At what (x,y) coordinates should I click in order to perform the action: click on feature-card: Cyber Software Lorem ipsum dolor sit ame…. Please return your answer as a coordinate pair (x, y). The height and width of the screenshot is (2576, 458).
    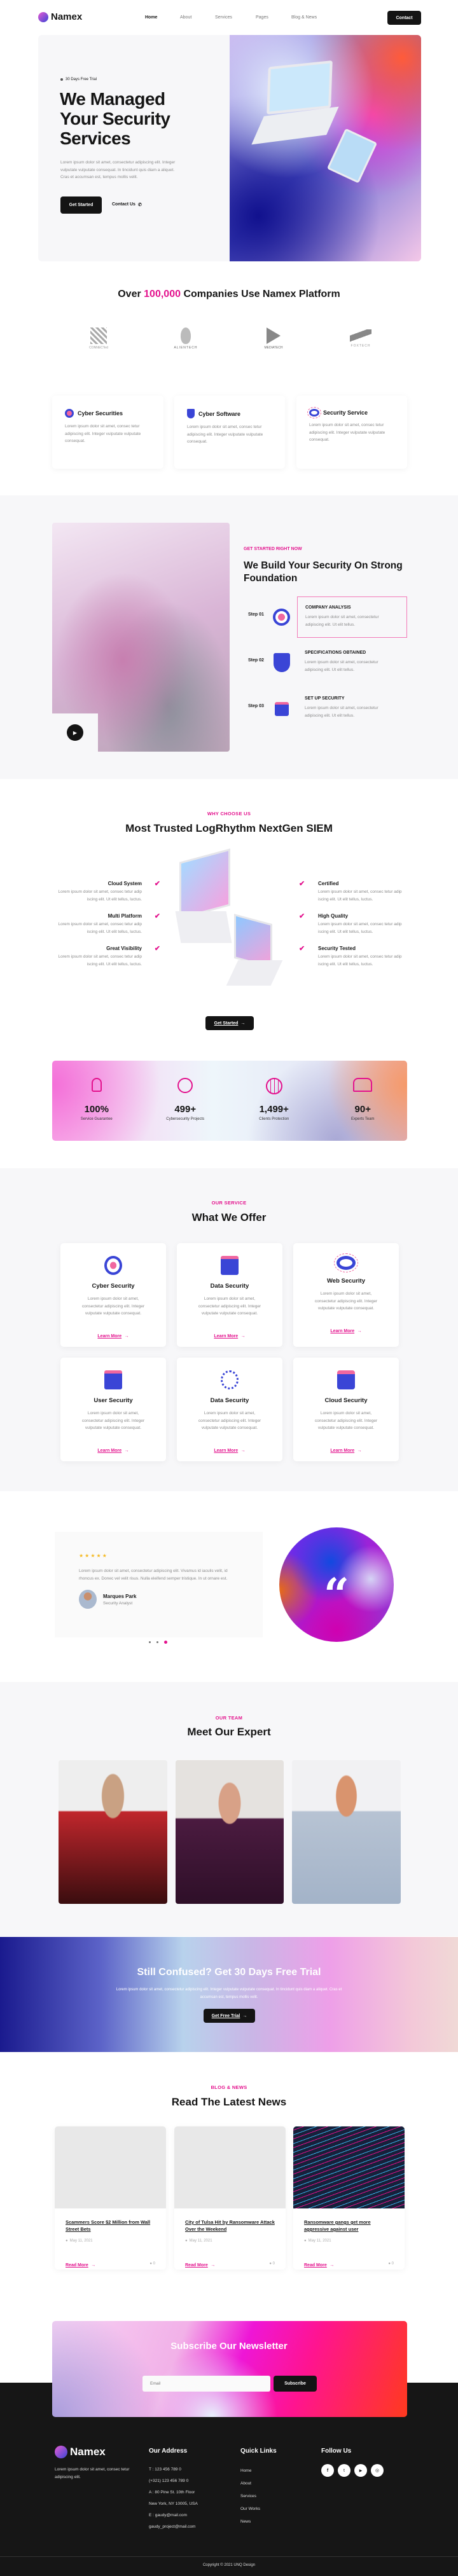
    Looking at the image, I should click on (229, 432).